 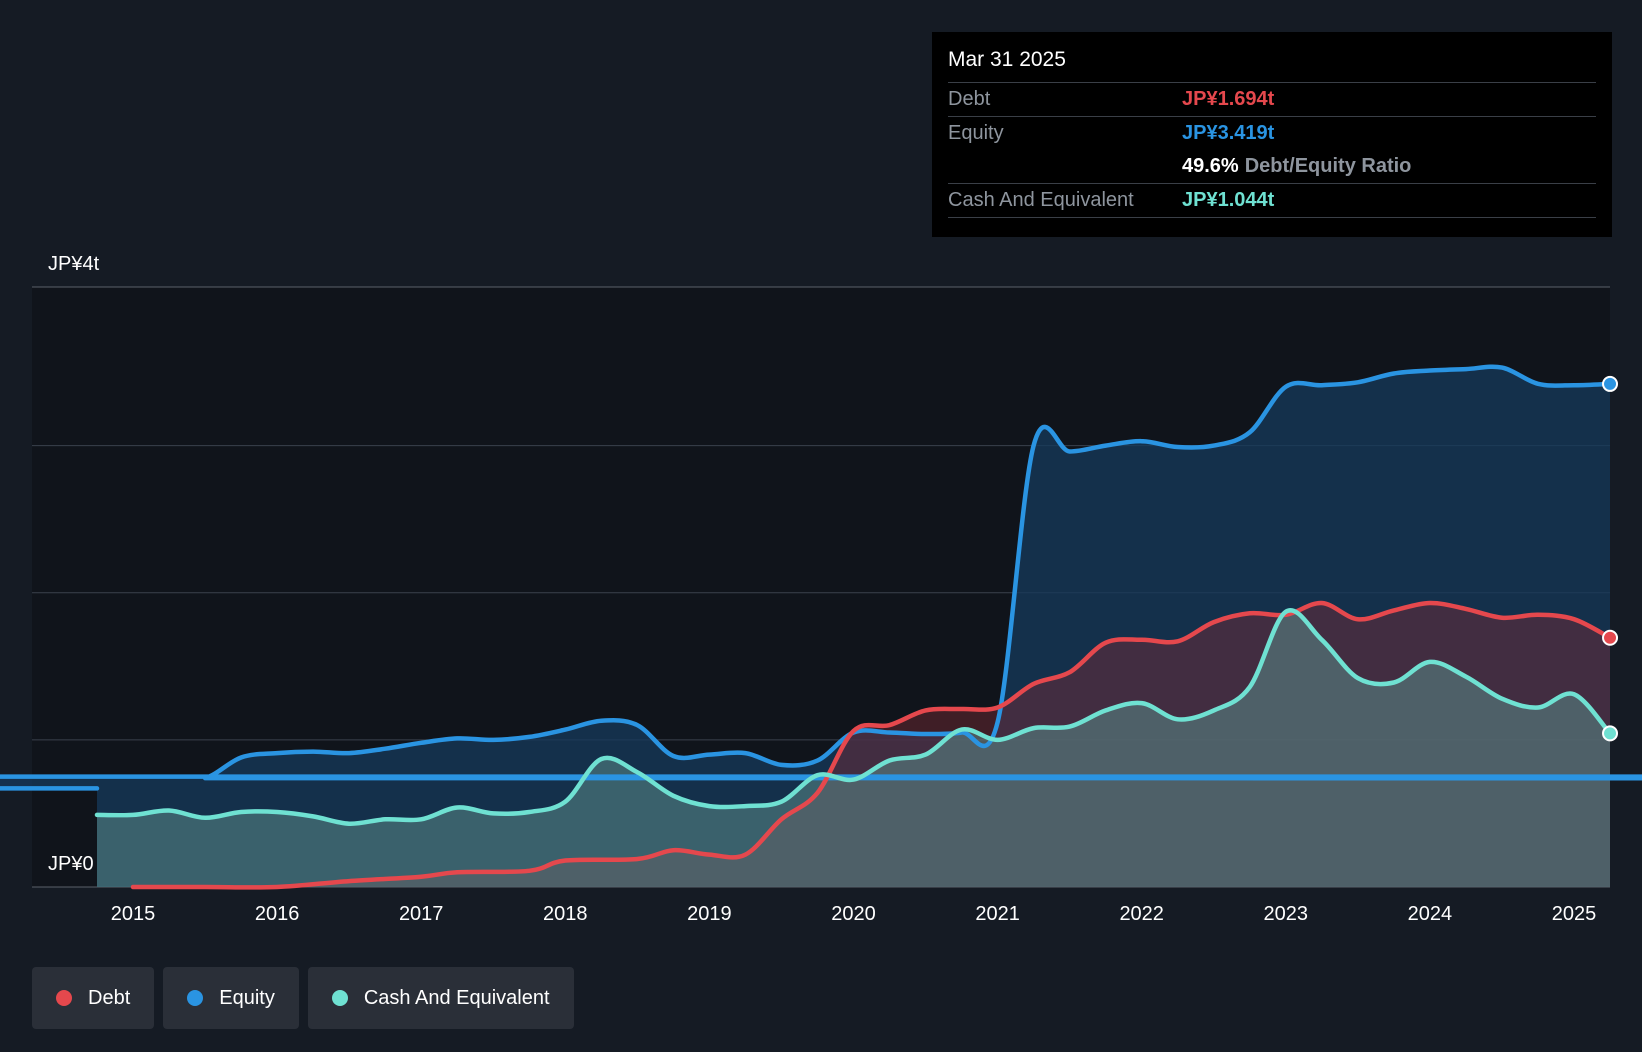 I want to click on x-tick-label-2020: 2020, so click(x=853, y=914).